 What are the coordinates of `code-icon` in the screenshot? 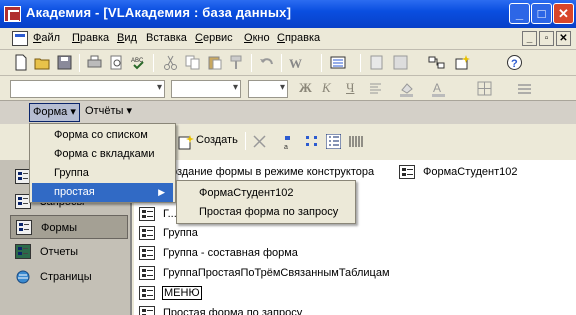 It's located at (376, 62).